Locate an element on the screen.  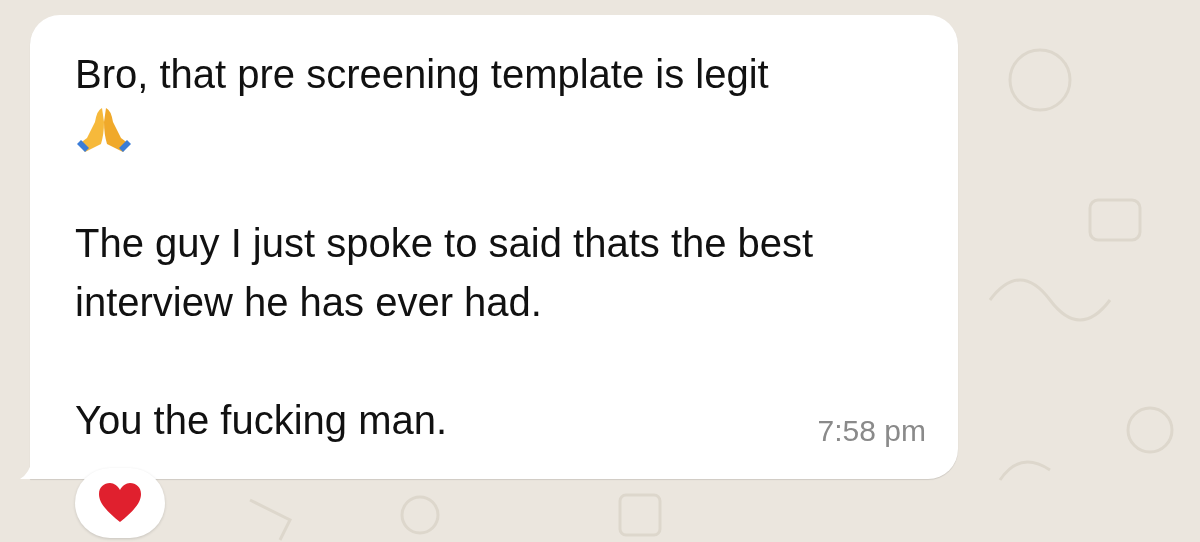
heart-icon is located at coordinates (120, 503).